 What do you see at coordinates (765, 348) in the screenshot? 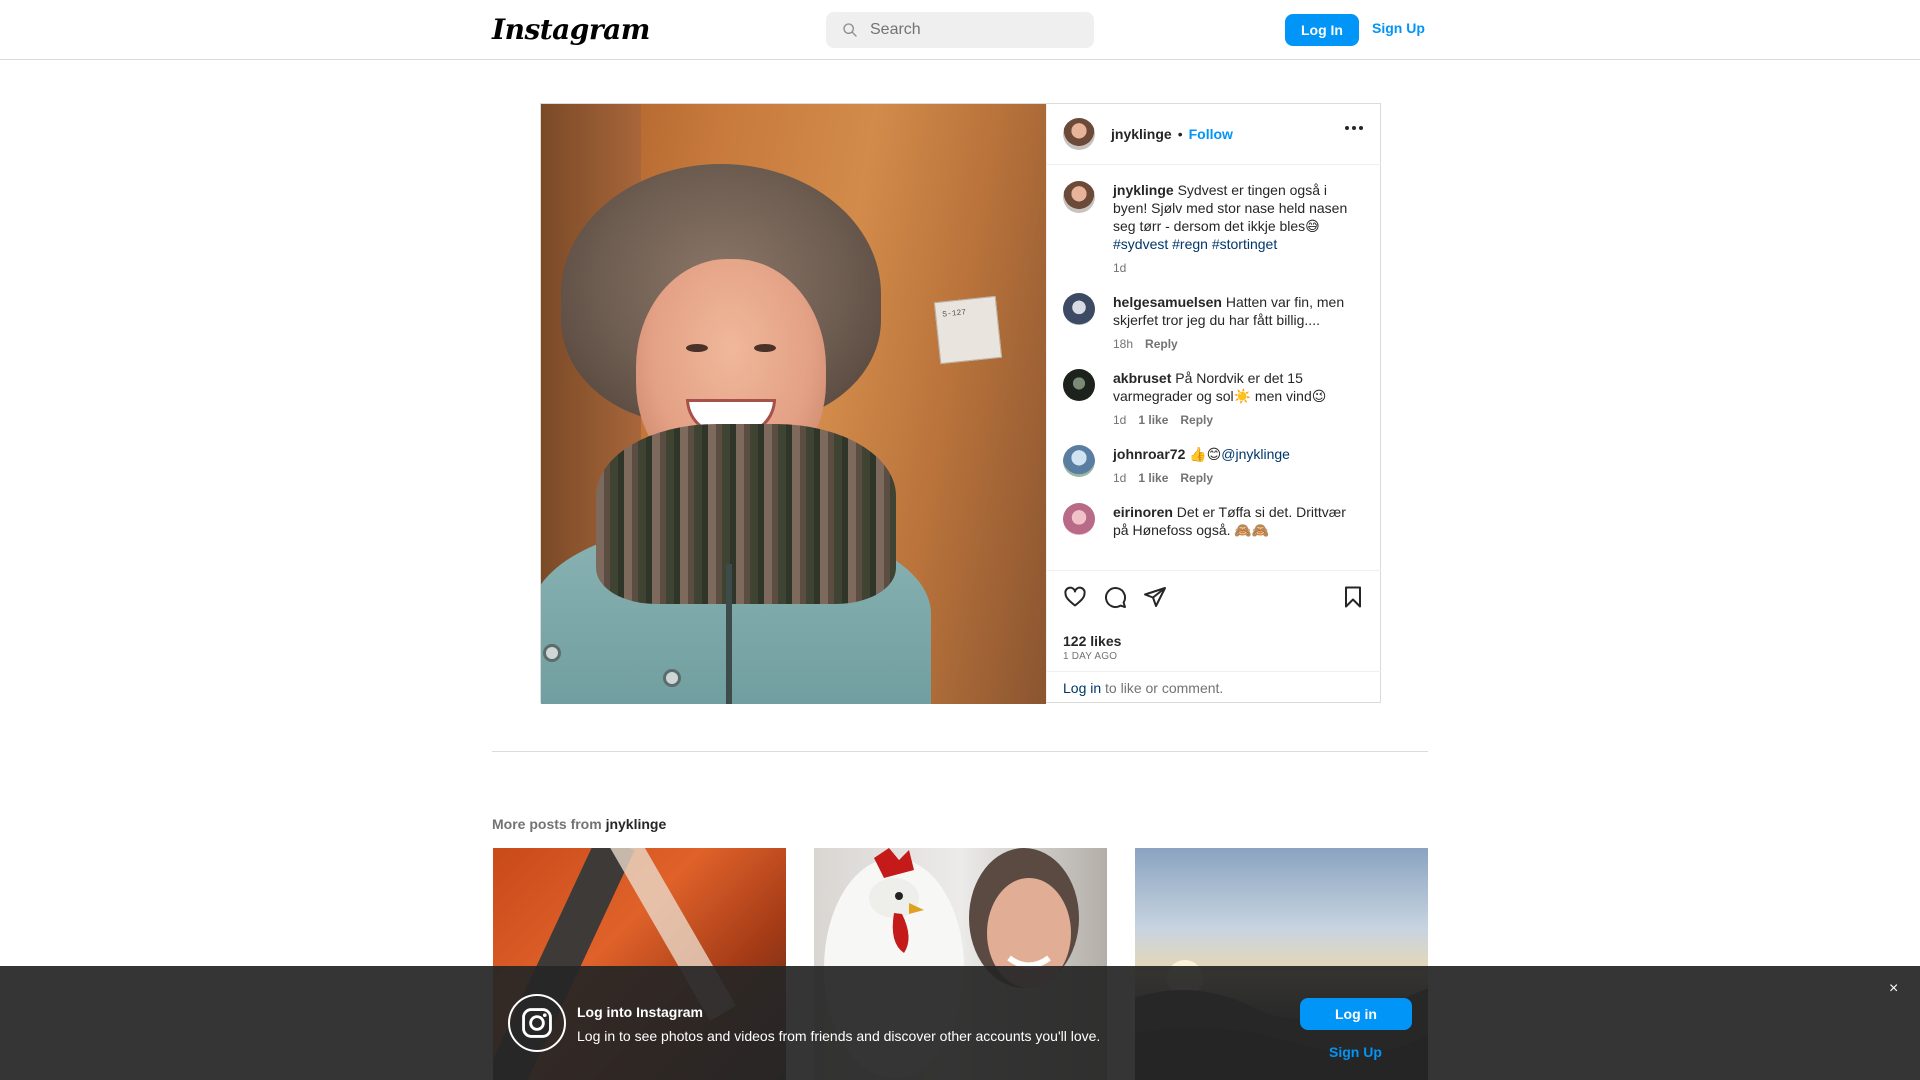
I see `photo-eye-right` at bounding box center [765, 348].